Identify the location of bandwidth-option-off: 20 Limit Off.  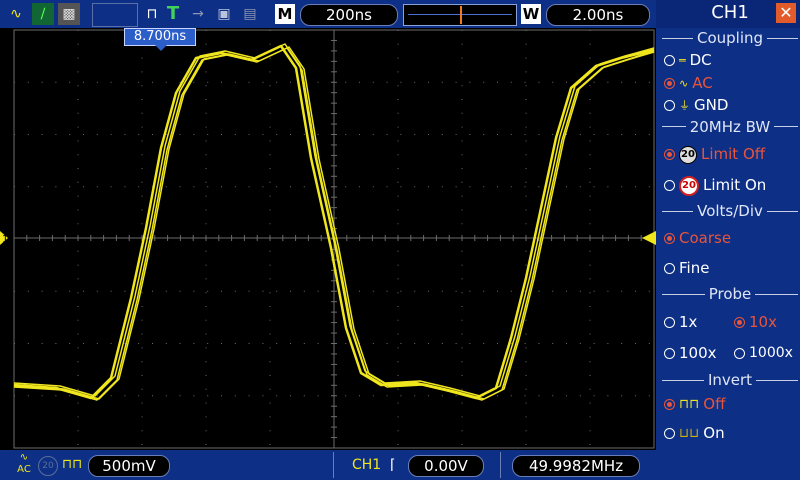
(714, 154).